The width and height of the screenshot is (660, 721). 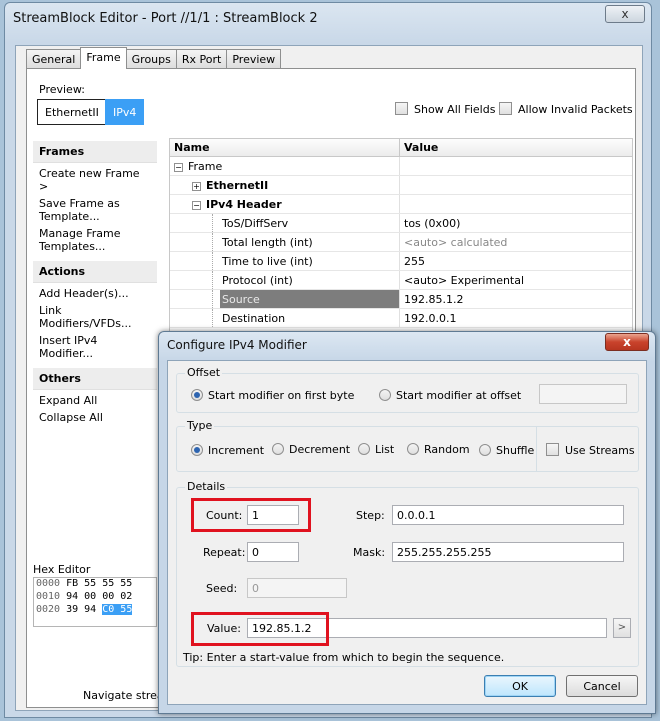 What do you see at coordinates (376, 449) in the screenshot?
I see `type-list-radio: List` at bounding box center [376, 449].